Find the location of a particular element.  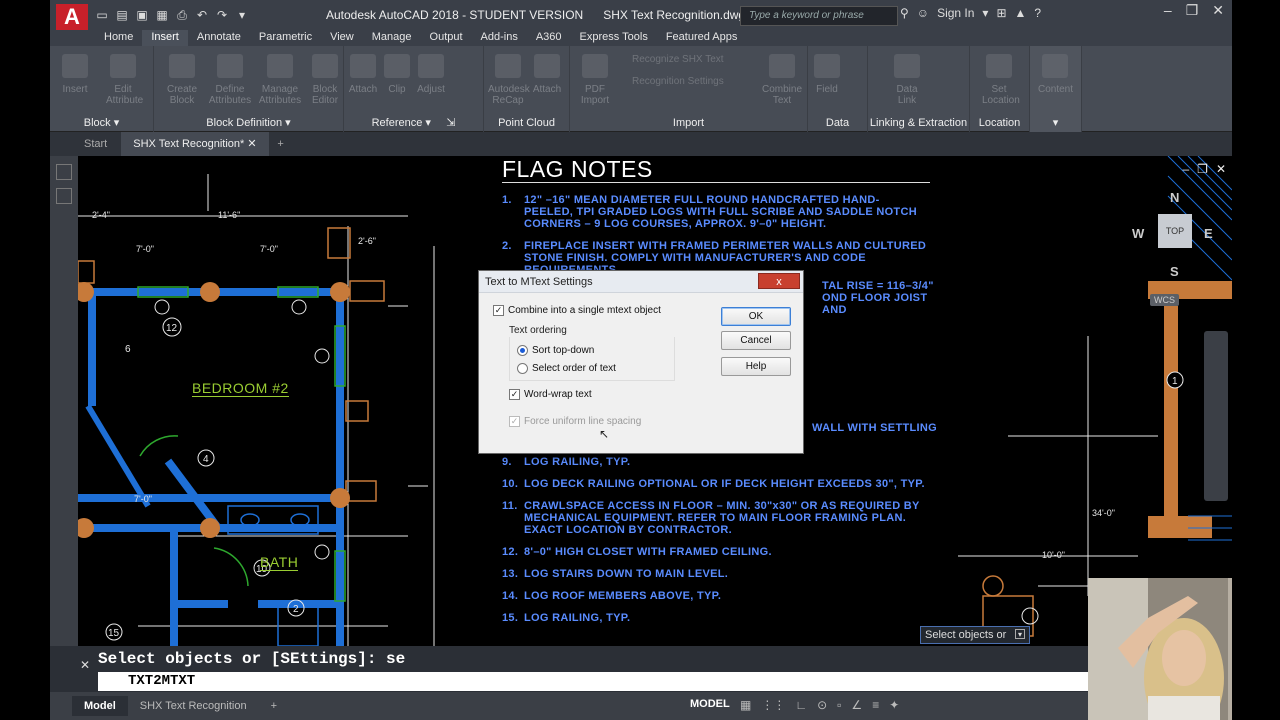

viewcube-east: E is located at coordinates (1208, 233).